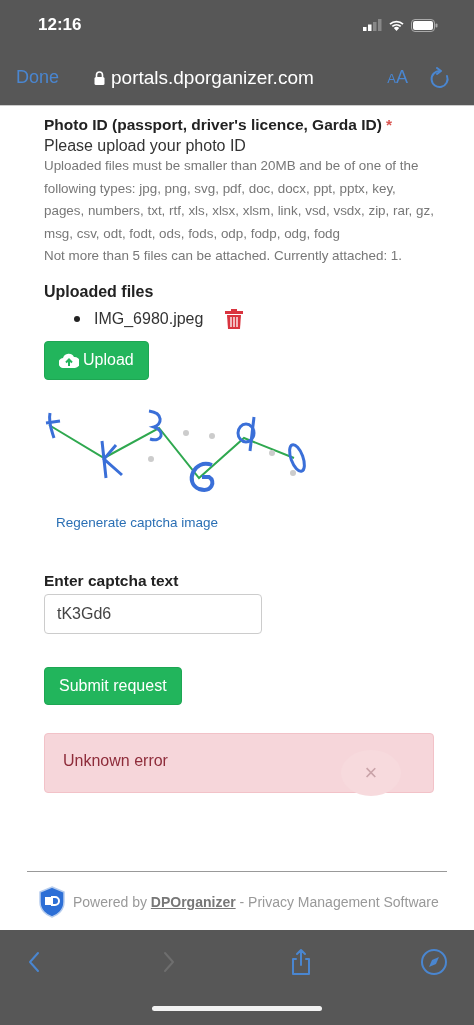  I want to click on captcha-field: tK3Gd6, so click(153, 613).